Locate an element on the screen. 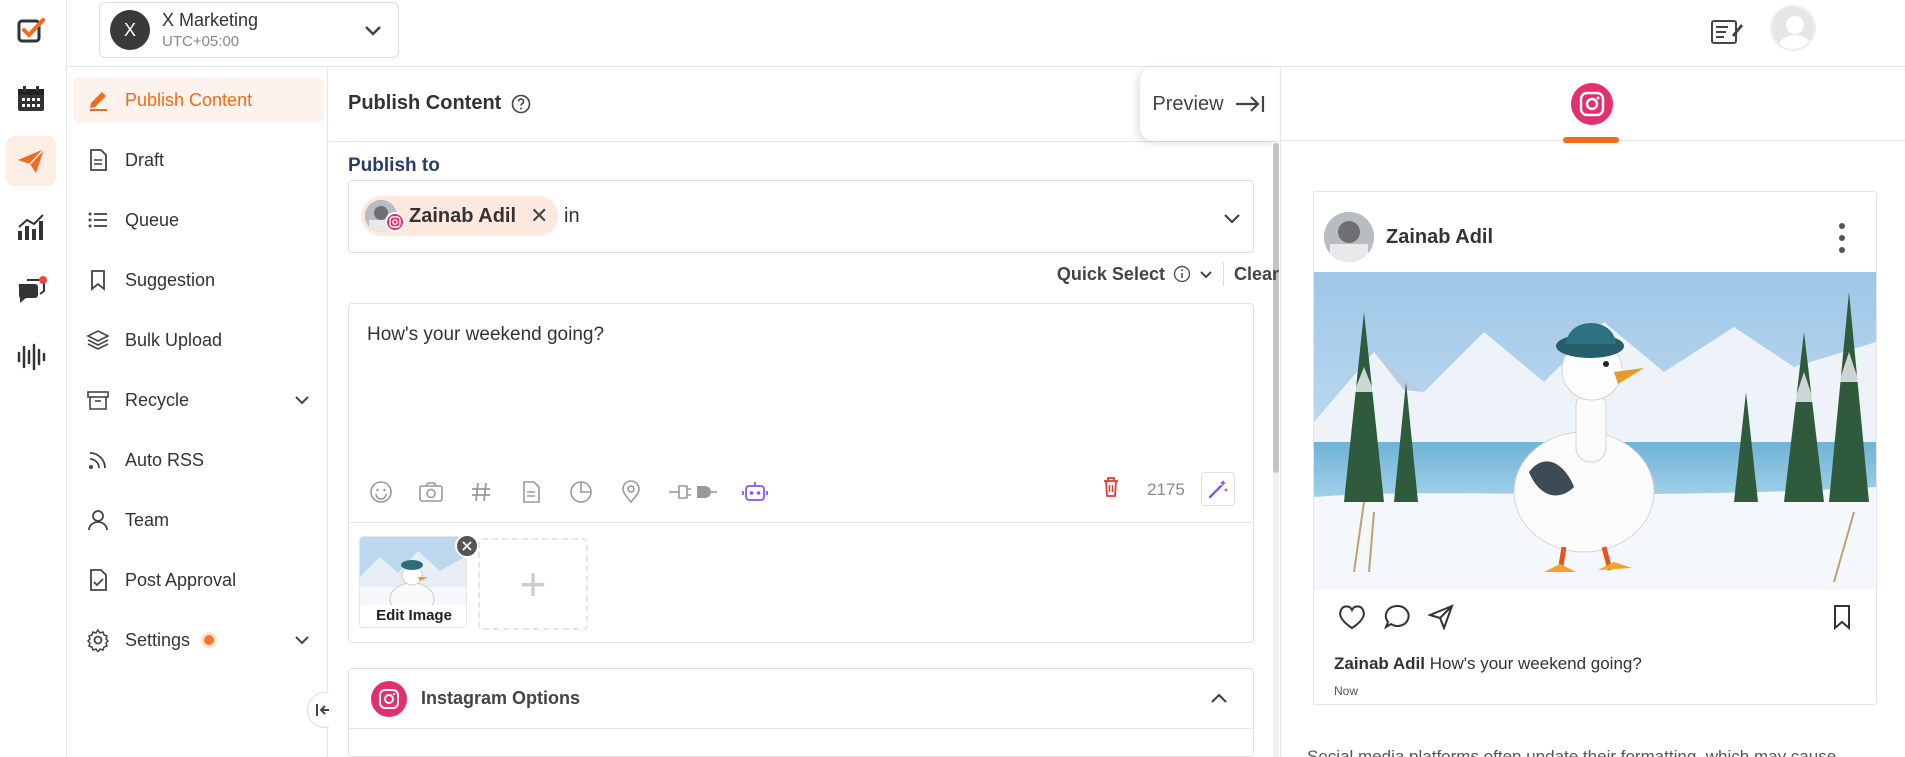 This screenshot has width=1905, height=757. nav-publish-content: Publish Content is located at coordinates (198, 100).